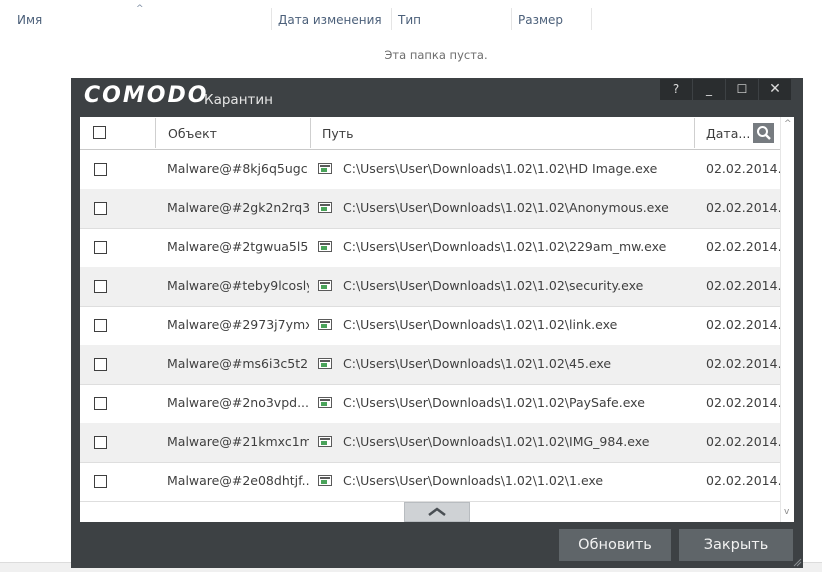 The height and width of the screenshot is (572, 822). I want to click on comodo-logo: COMODO, so click(146, 95).